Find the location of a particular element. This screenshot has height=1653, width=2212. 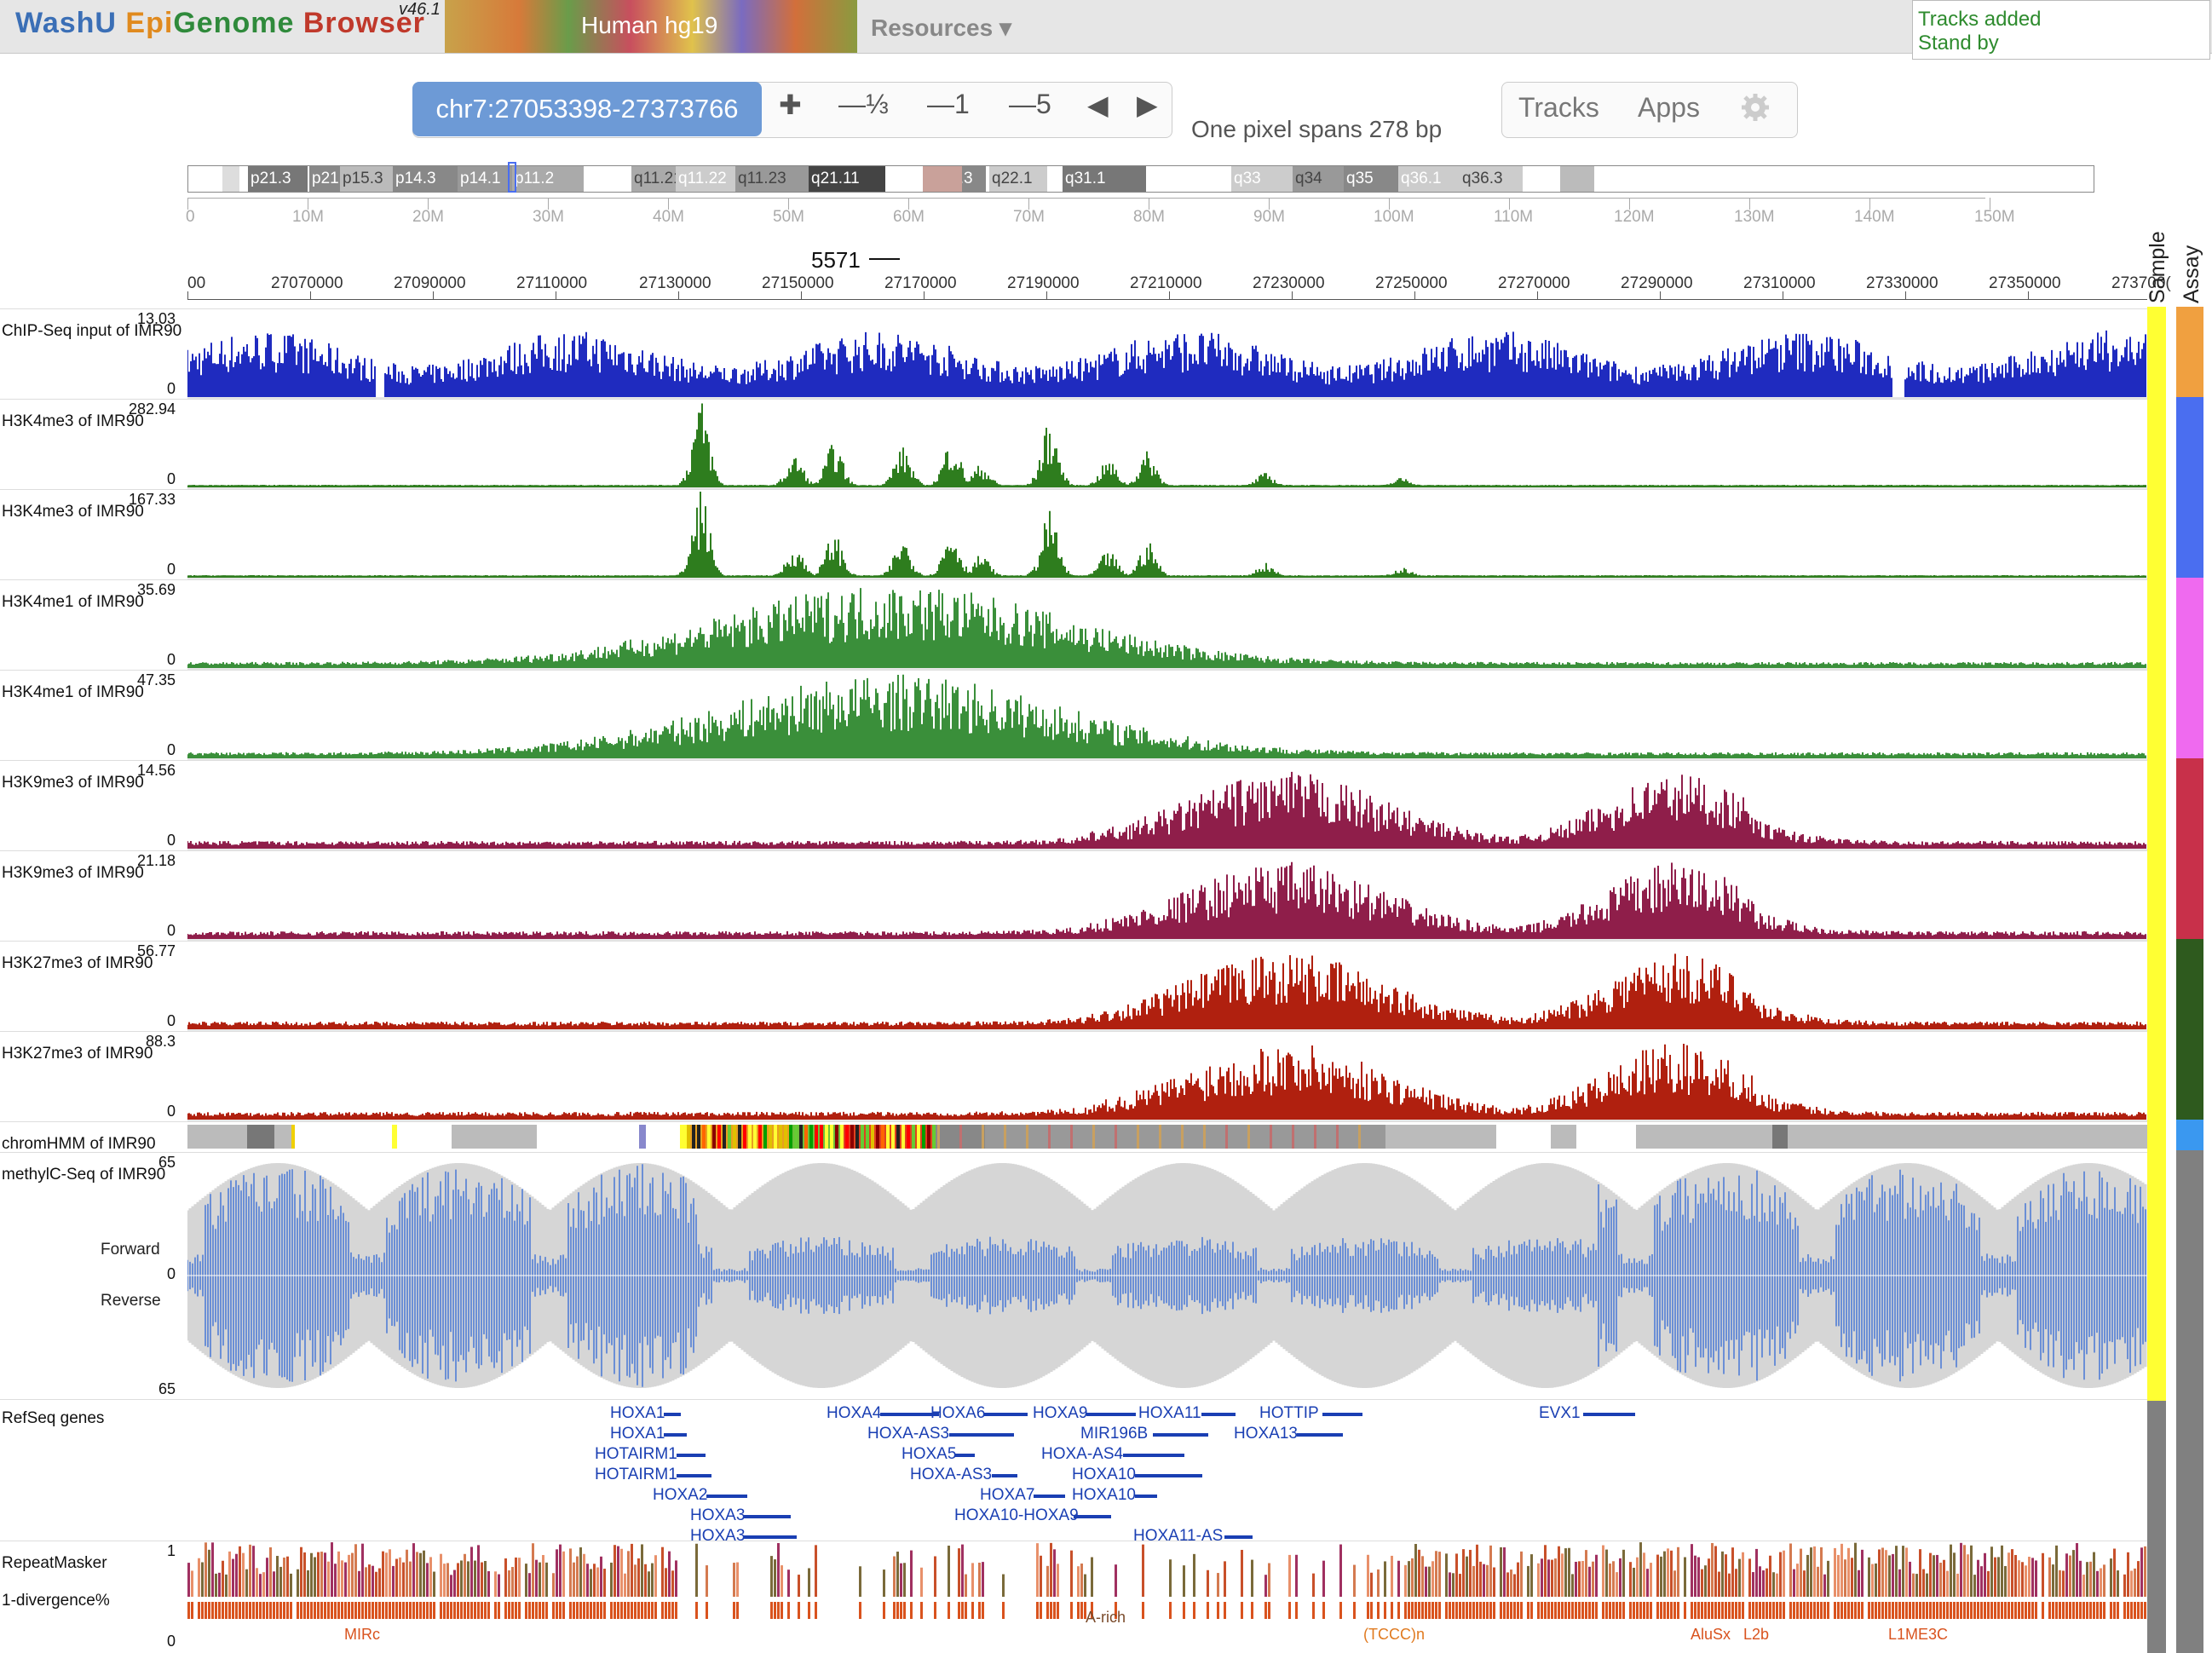

resources-menu: Resources ▾ is located at coordinates (941, 28).